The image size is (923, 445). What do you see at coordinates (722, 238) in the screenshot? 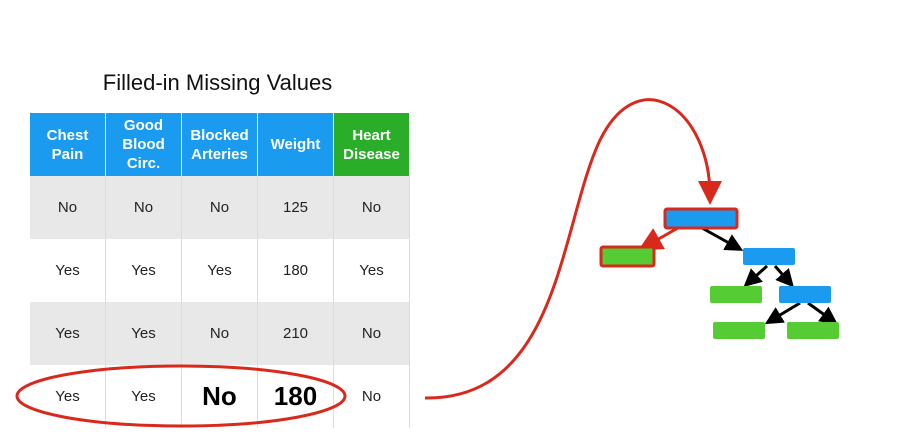
I see `tree-edge-root-right` at bounding box center [722, 238].